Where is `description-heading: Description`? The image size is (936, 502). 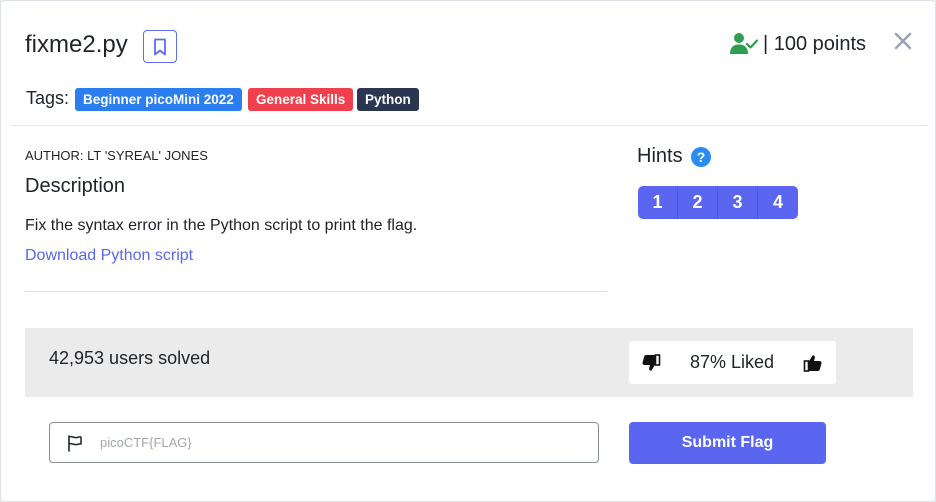
description-heading: Description is located at coordinates (75, 186).